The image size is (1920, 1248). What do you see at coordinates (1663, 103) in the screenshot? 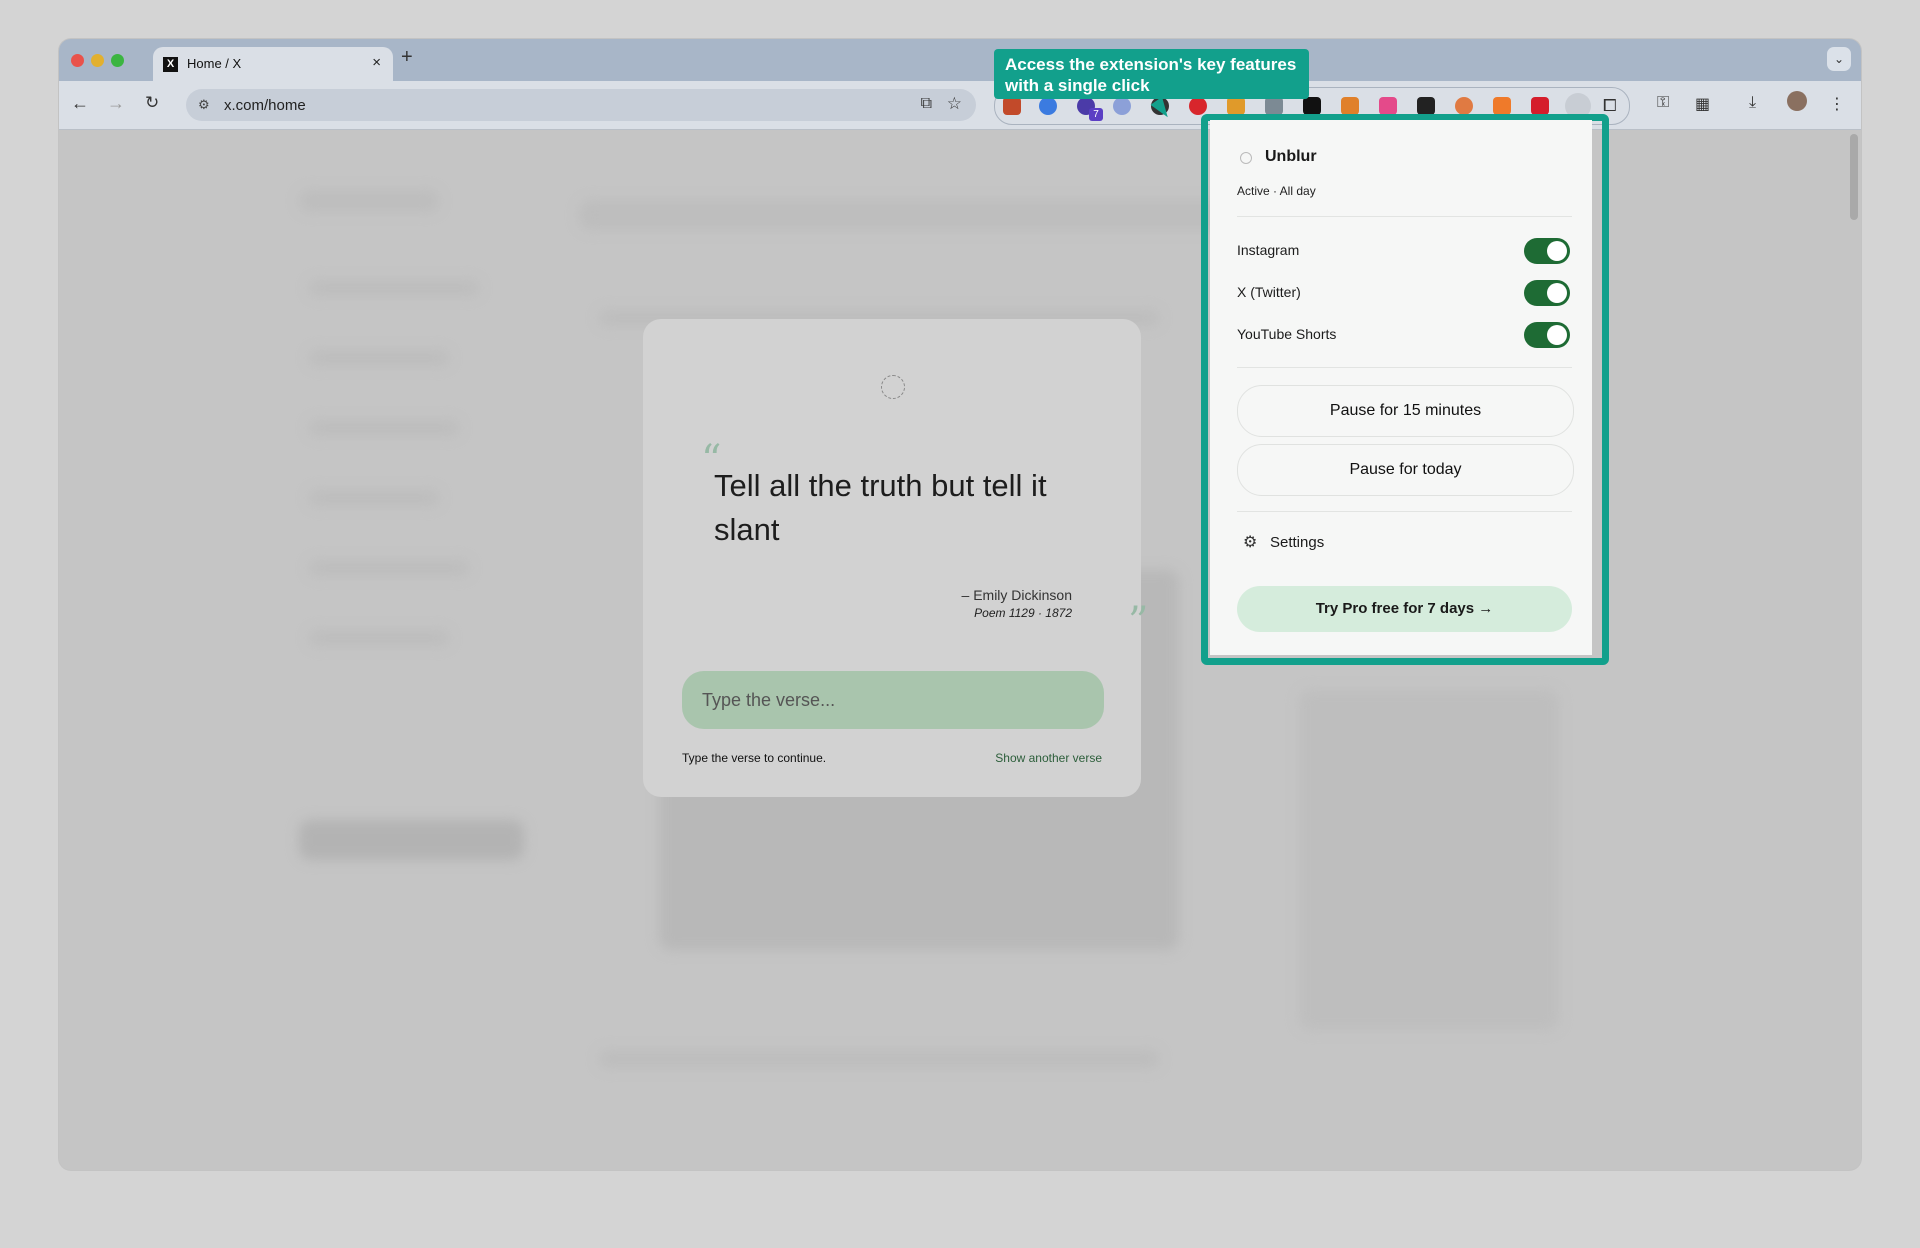
I see `password-key-icon: ⚿` at bounding box center [1663, 103].